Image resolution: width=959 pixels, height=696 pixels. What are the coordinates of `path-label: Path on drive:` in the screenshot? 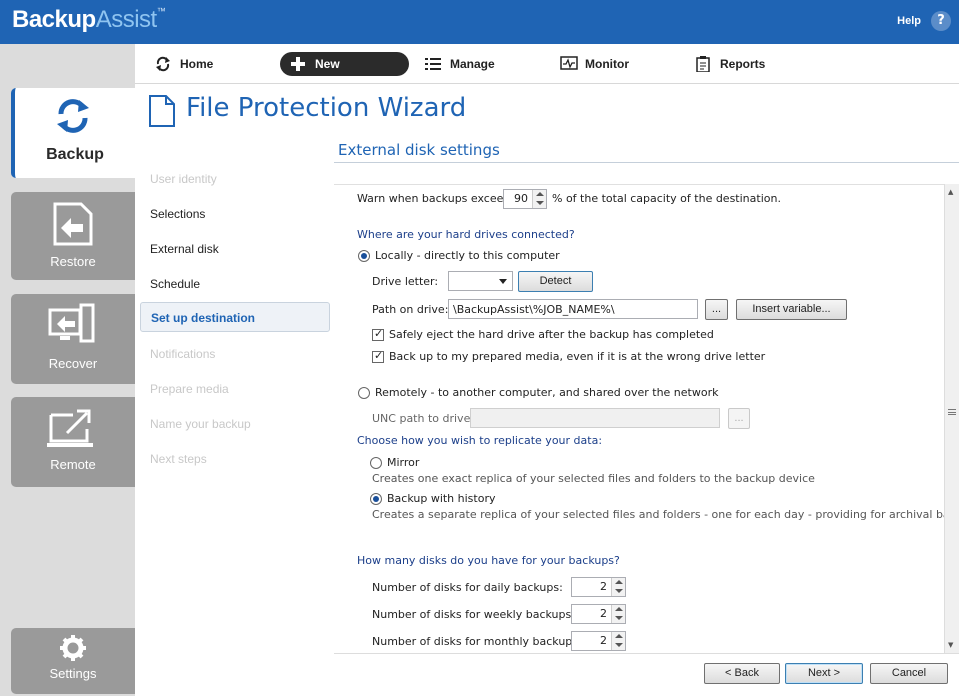 It's located at (410, 309).